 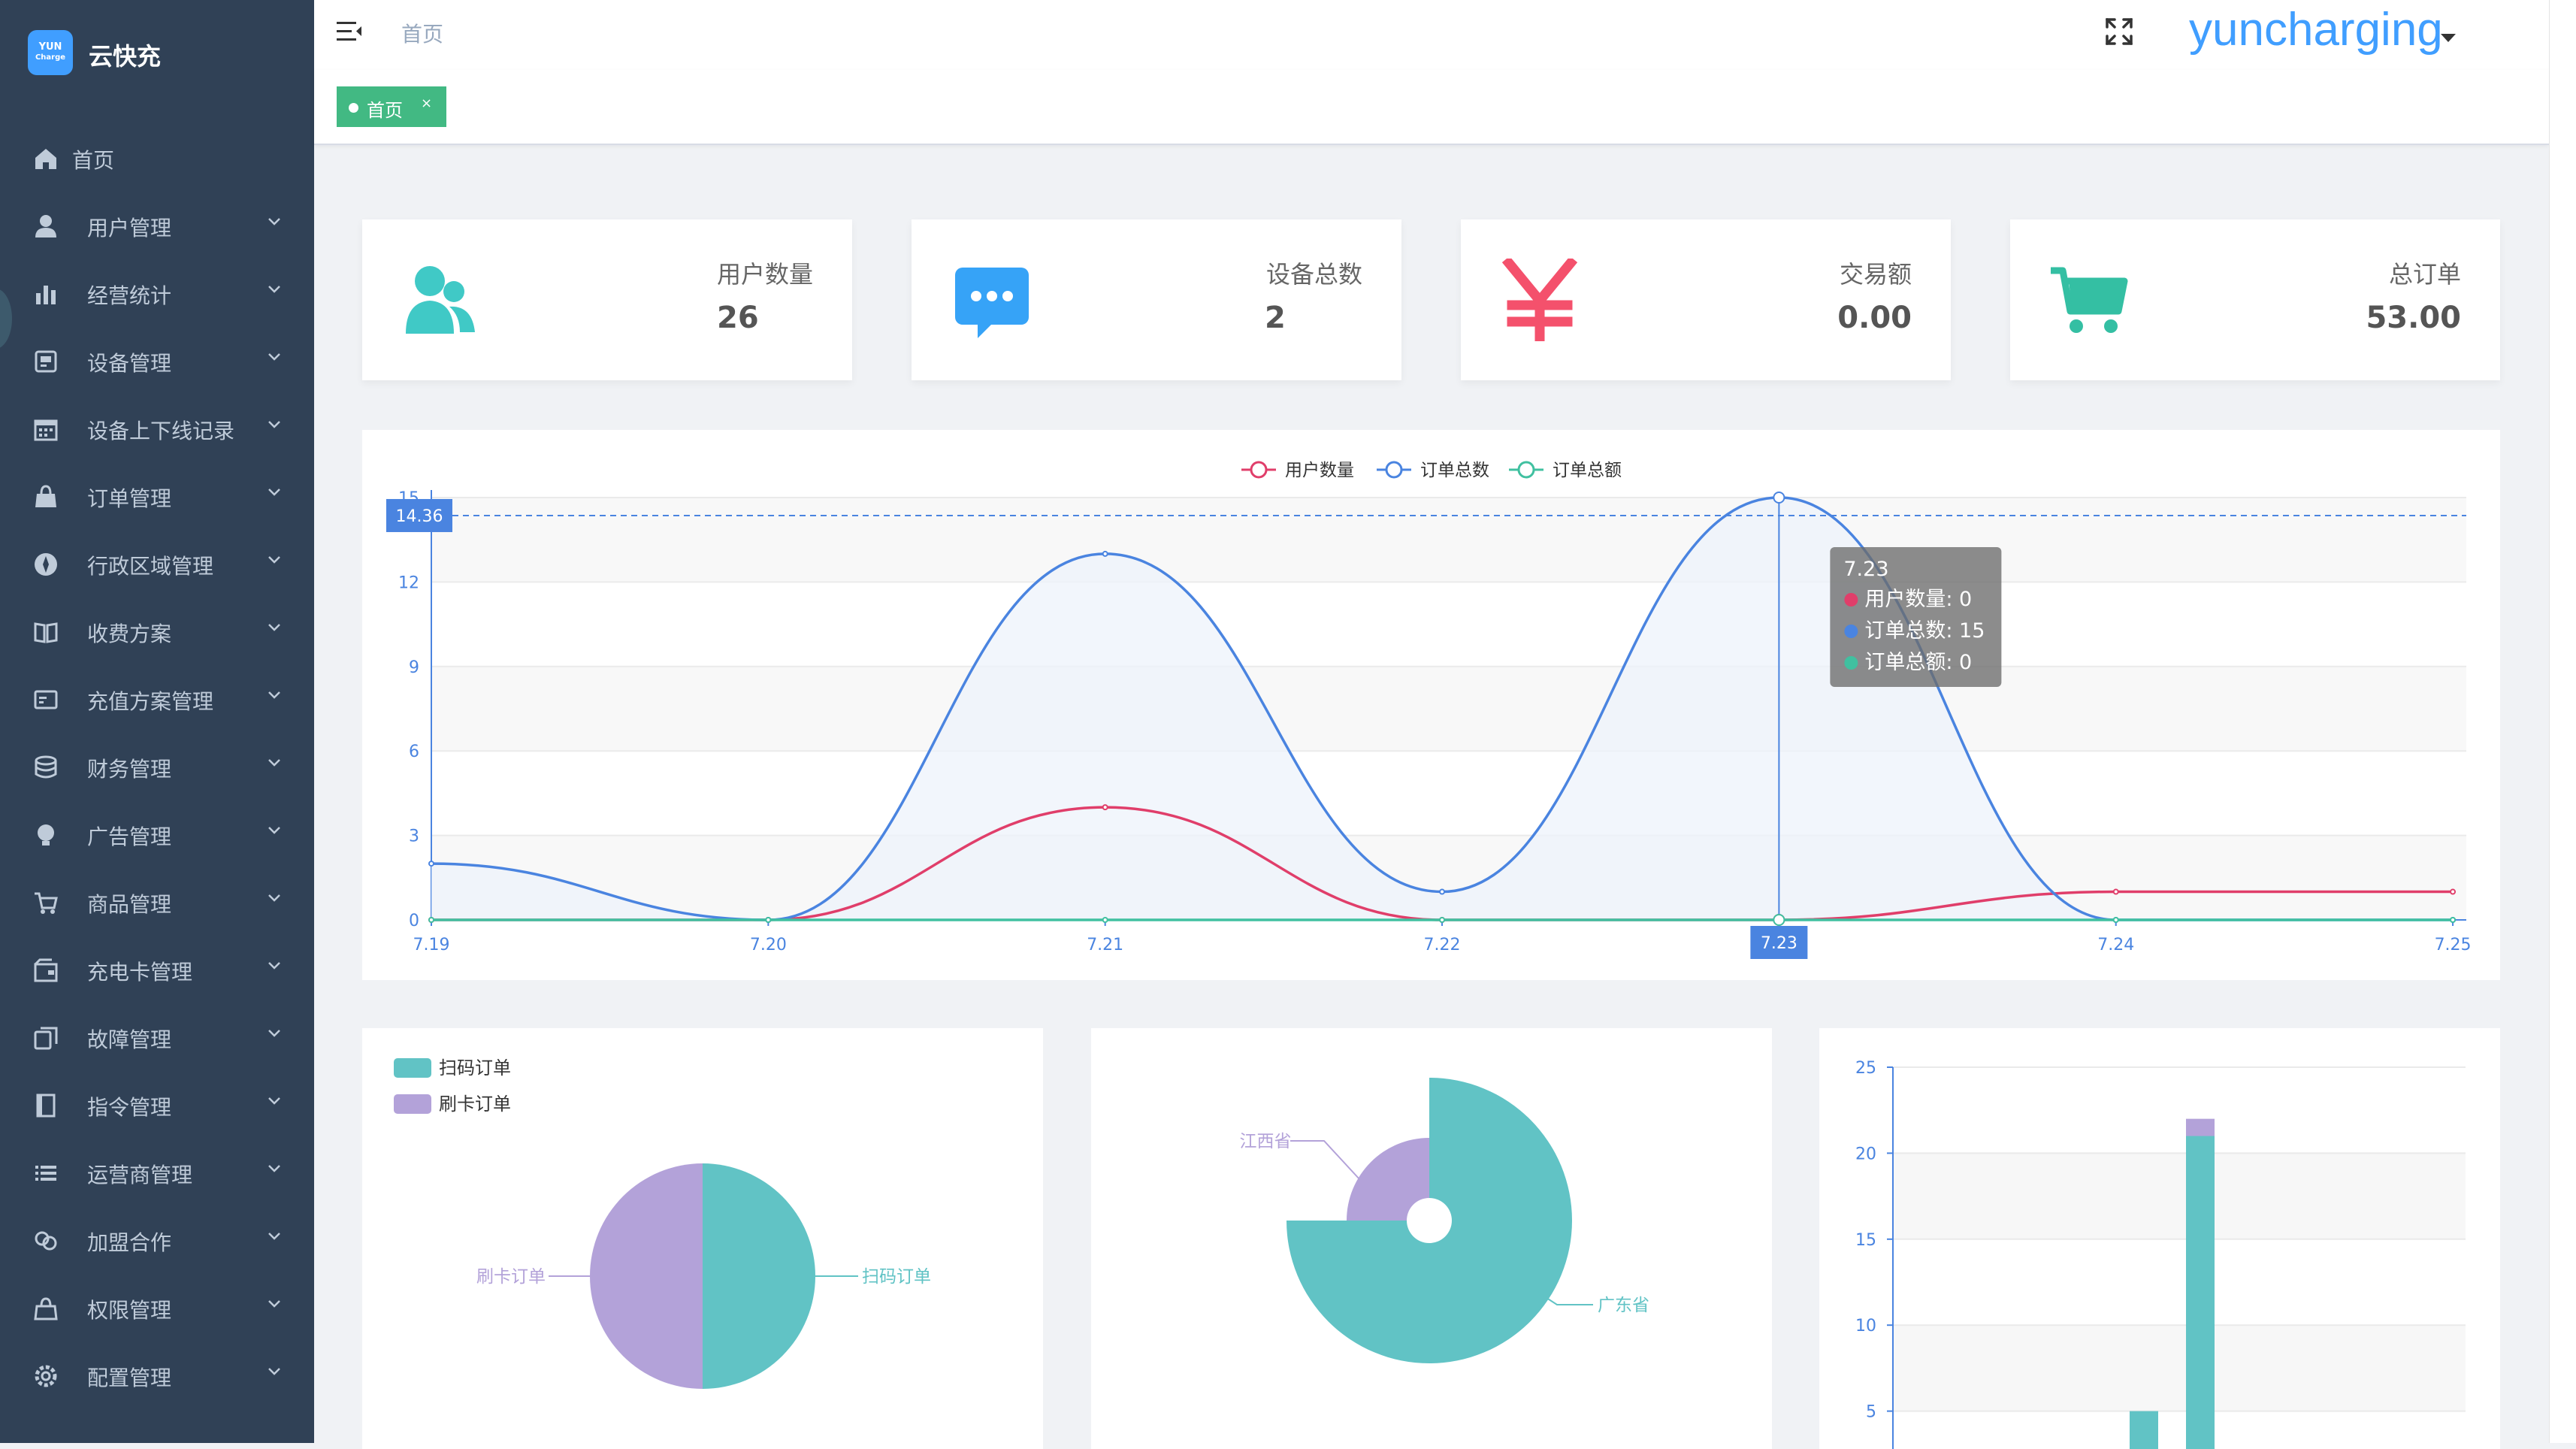 I want to click on rose-label: 江西省, so click(x=1266, y=1141).